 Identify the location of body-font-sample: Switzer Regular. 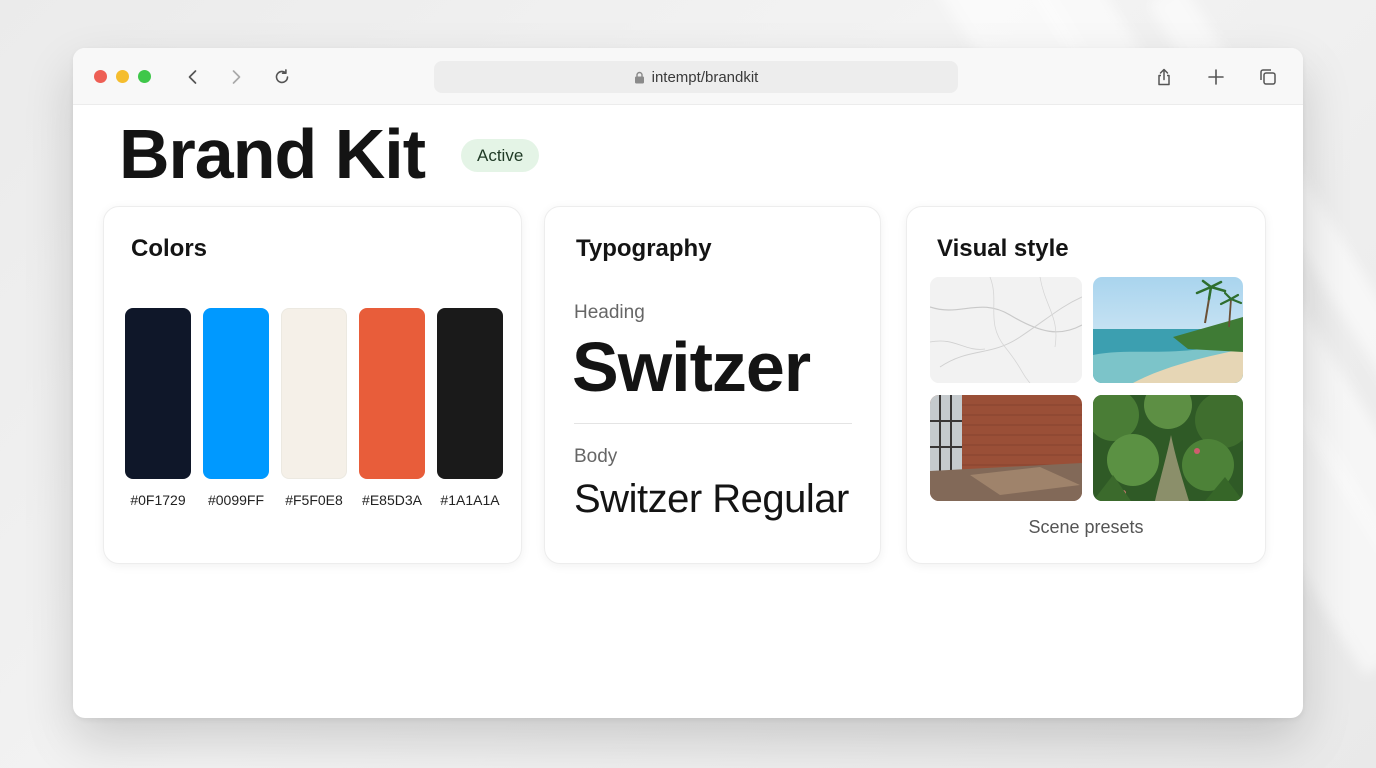
(711, 499).